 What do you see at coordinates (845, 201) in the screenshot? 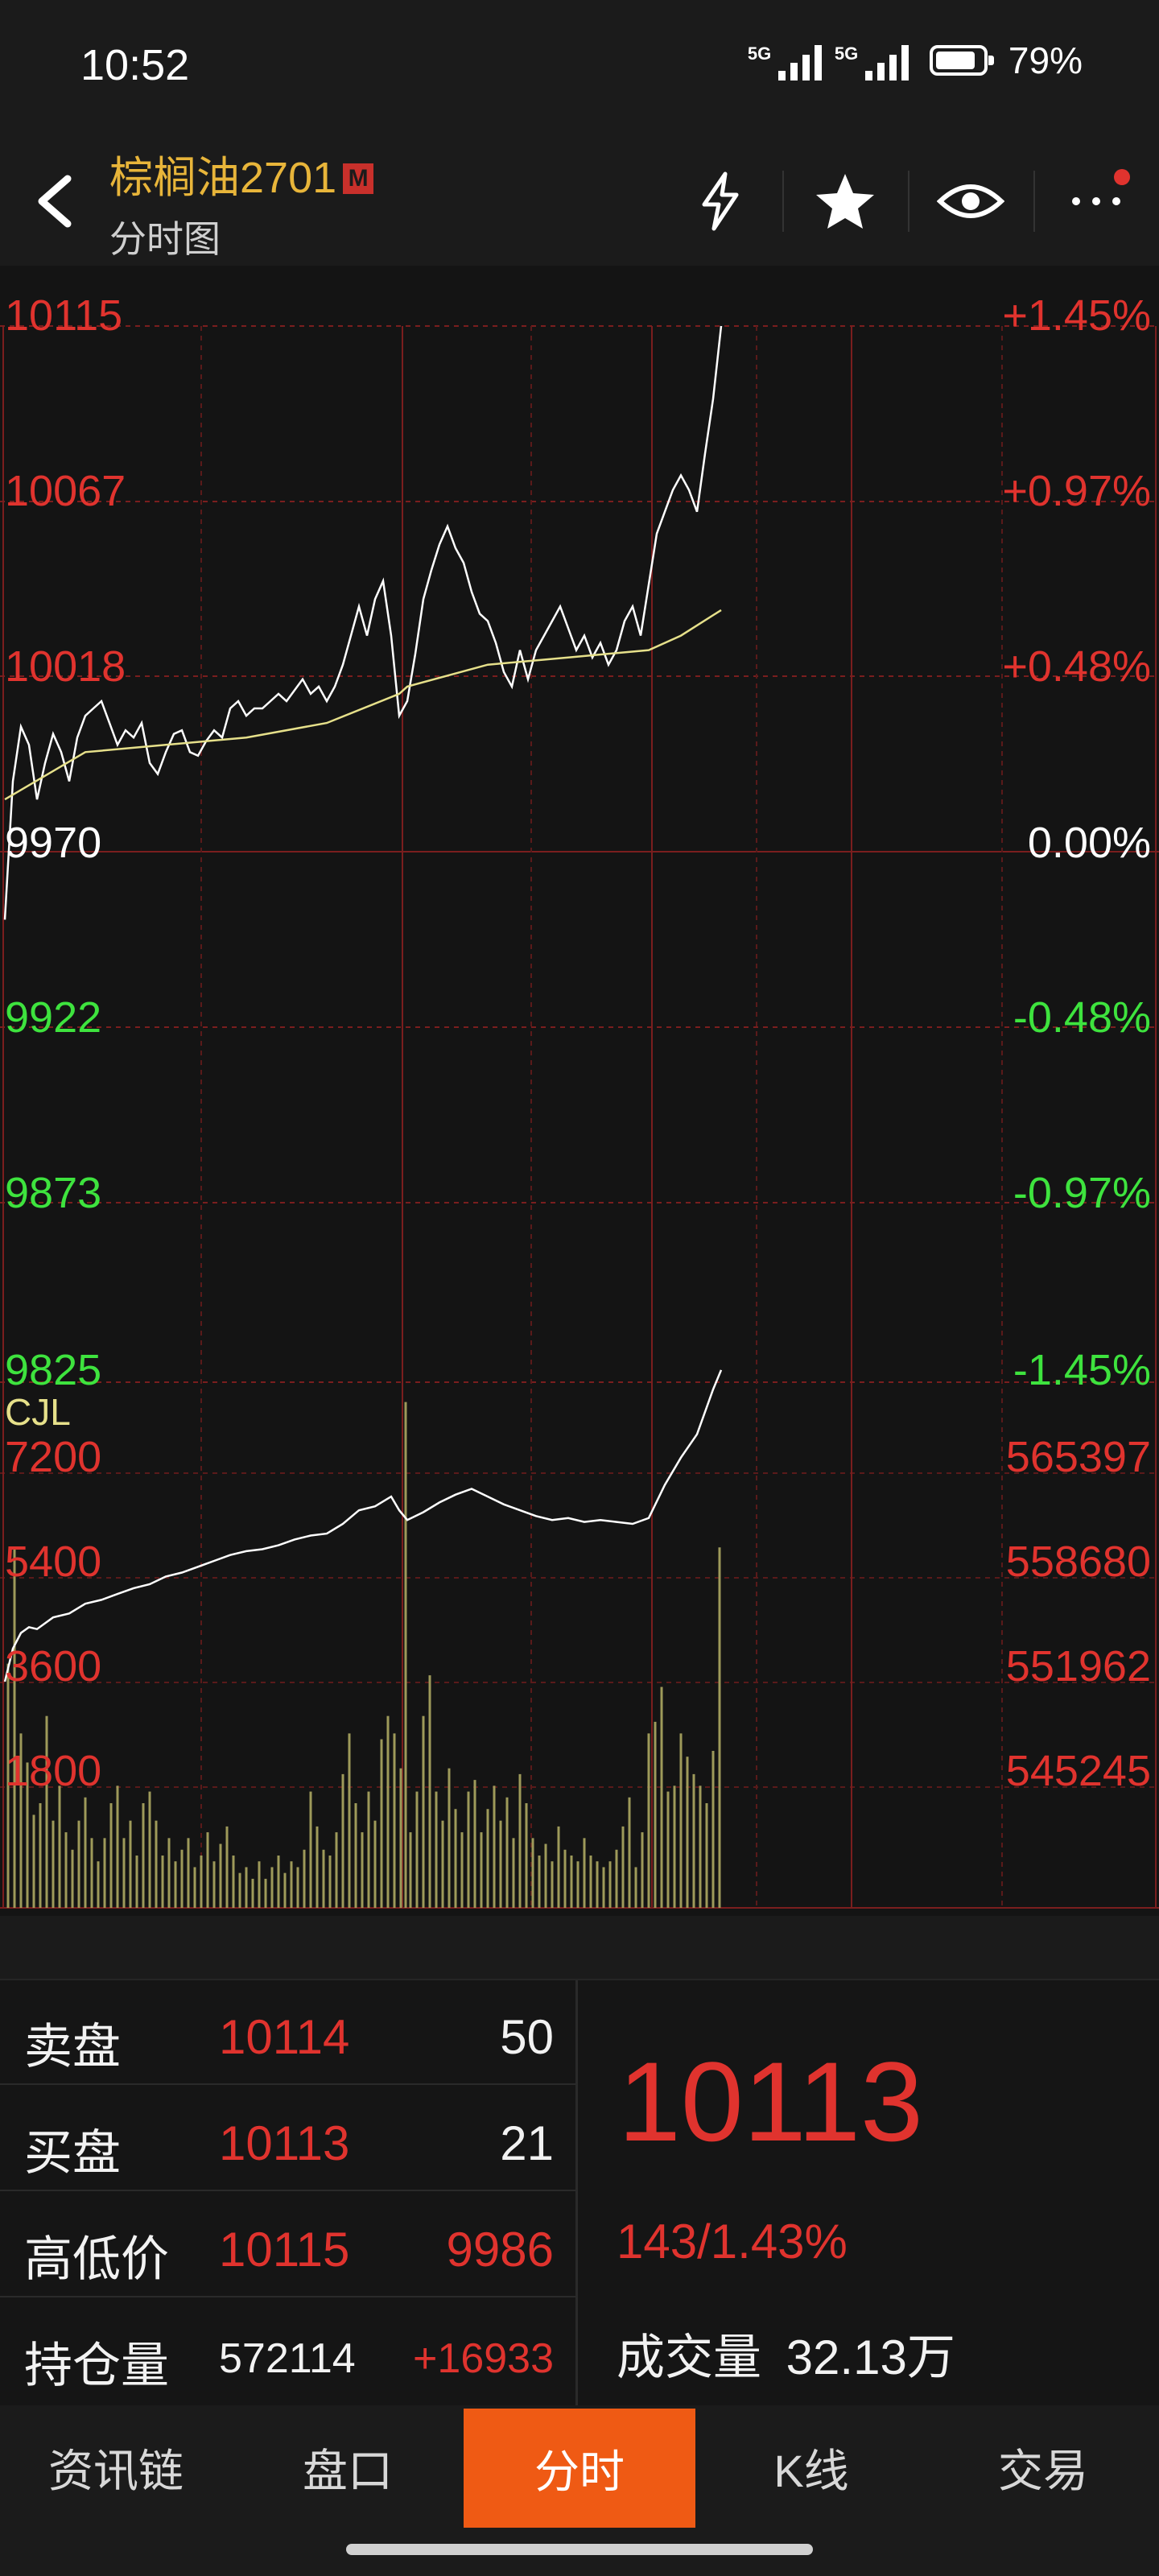
I see `star-icon` at bounding box center [845, 201].